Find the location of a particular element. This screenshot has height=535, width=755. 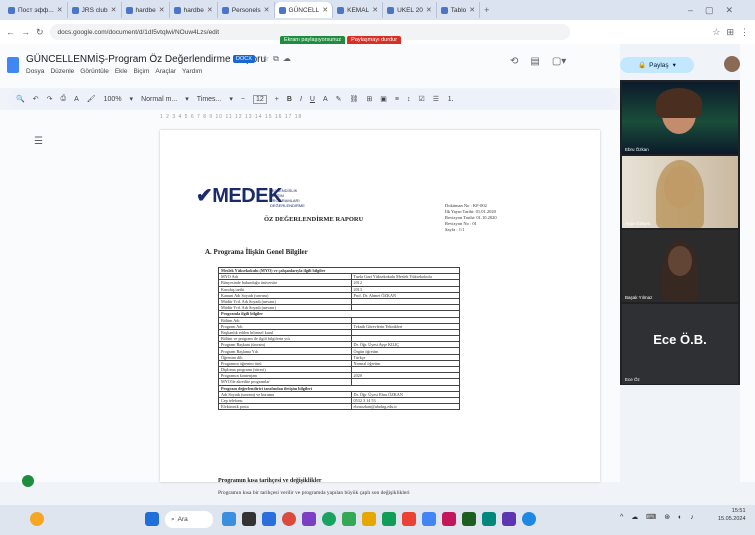

browser-tab: Пост эфф... ✕ is located at coordinates (36, 10).